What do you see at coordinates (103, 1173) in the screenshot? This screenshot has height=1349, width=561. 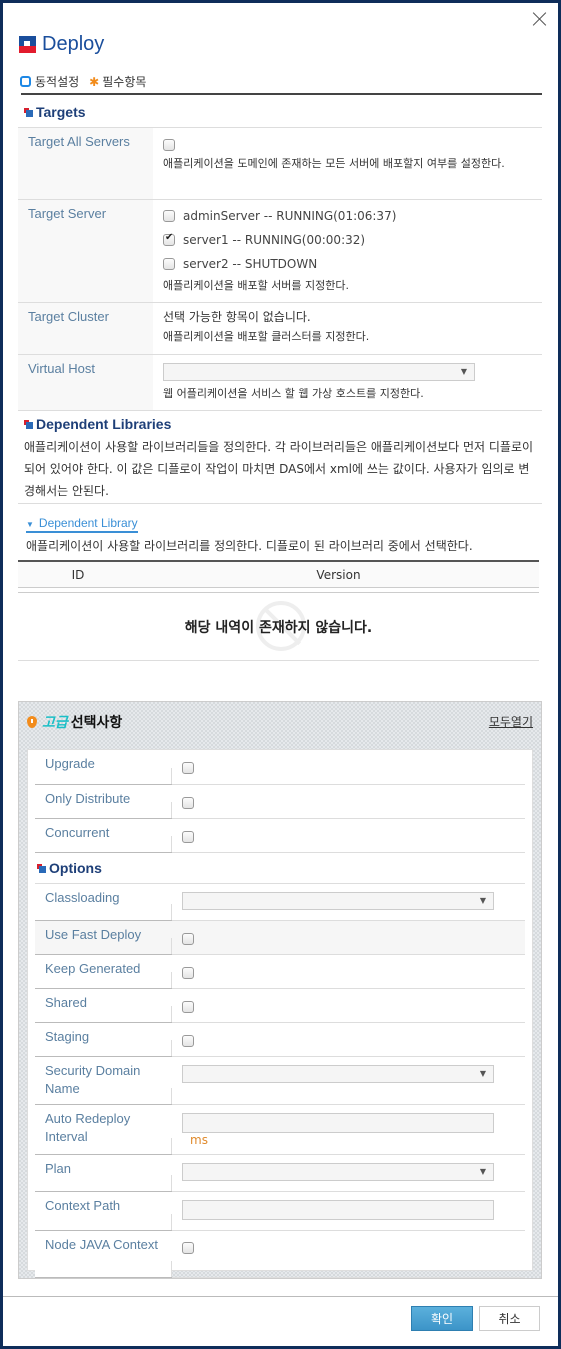 I see `plan-label: Plan` at bounding box center [103, 1173].